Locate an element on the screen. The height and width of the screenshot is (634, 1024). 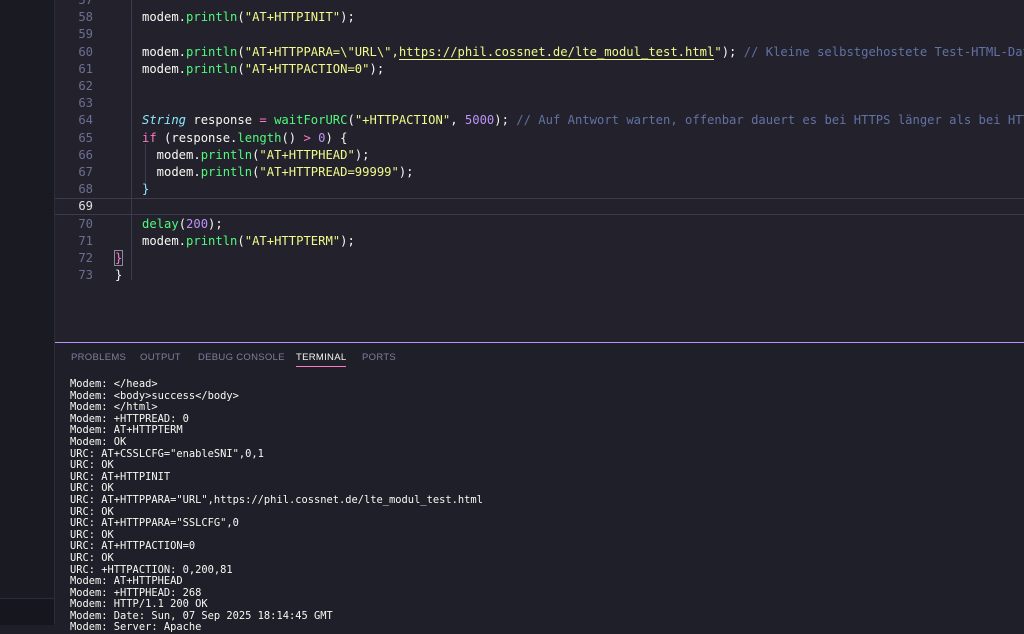
code-text: delay(200); is located at coordinates (182, 224).